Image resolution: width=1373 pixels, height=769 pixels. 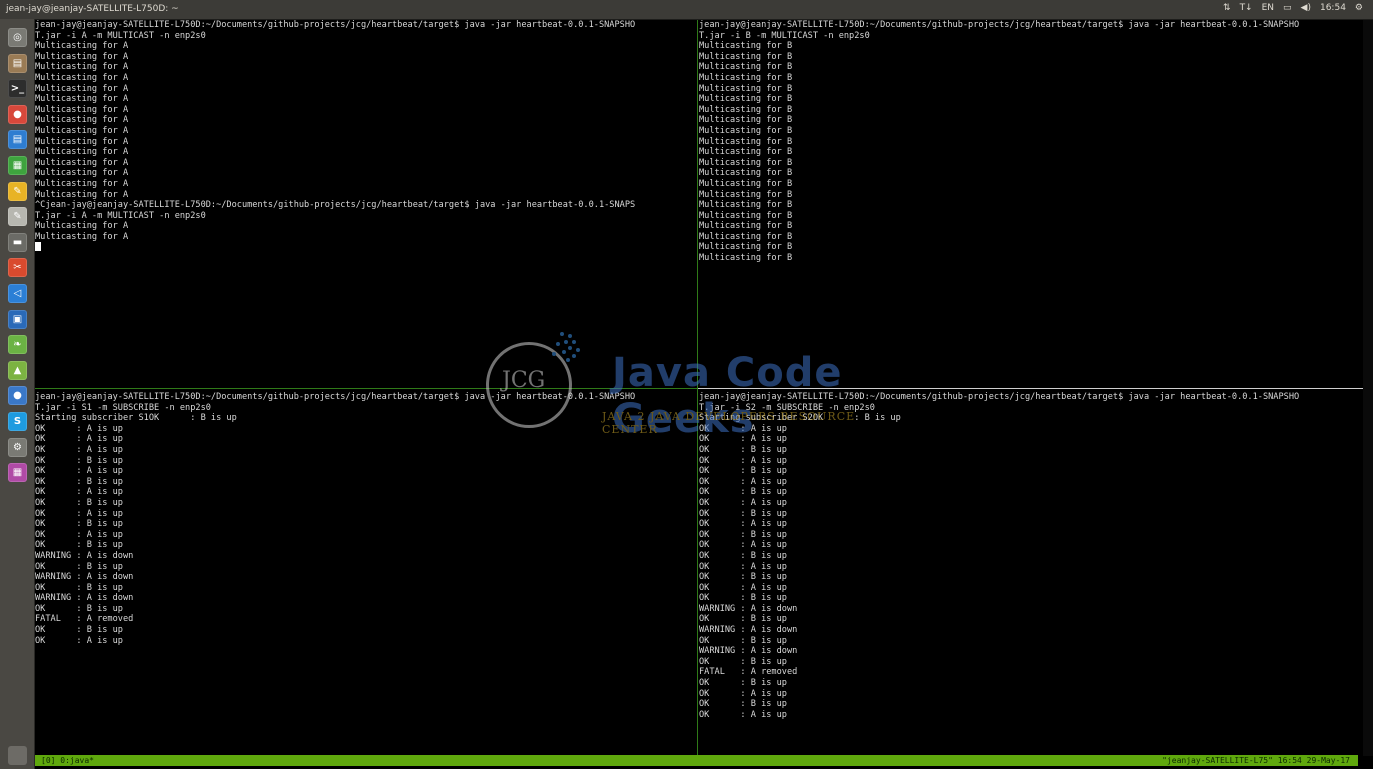 I want to click on workspaces-icon: ▦, so click(x=17, y=473).